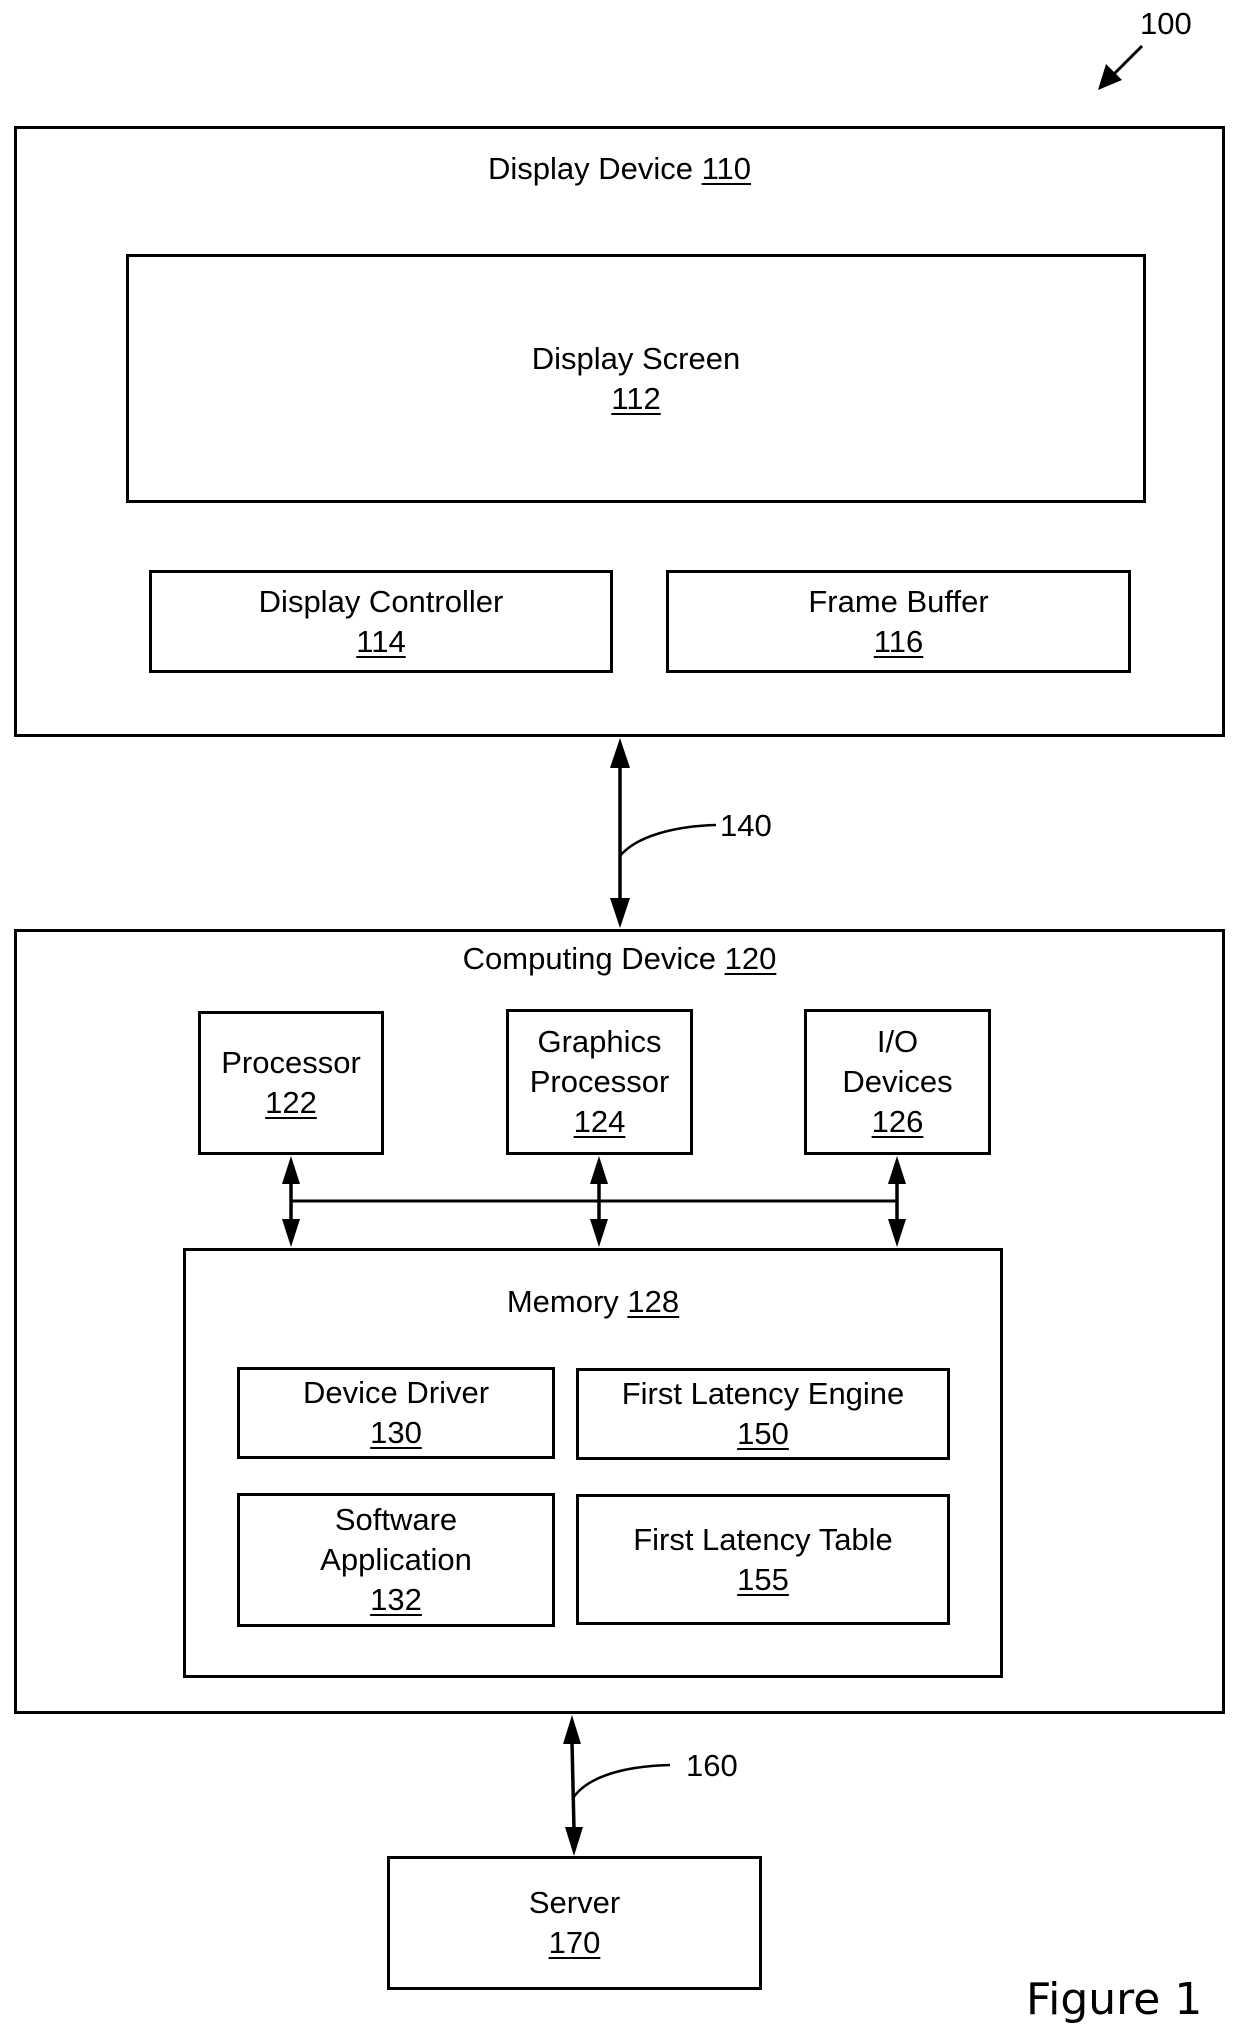 Image resolution: width=1240 pixels, height=2039 pixels. Describe the element at coordinates (599, 1041) in the screenshot. I see `graphics-processor-title-line1: Graphics` at that location.